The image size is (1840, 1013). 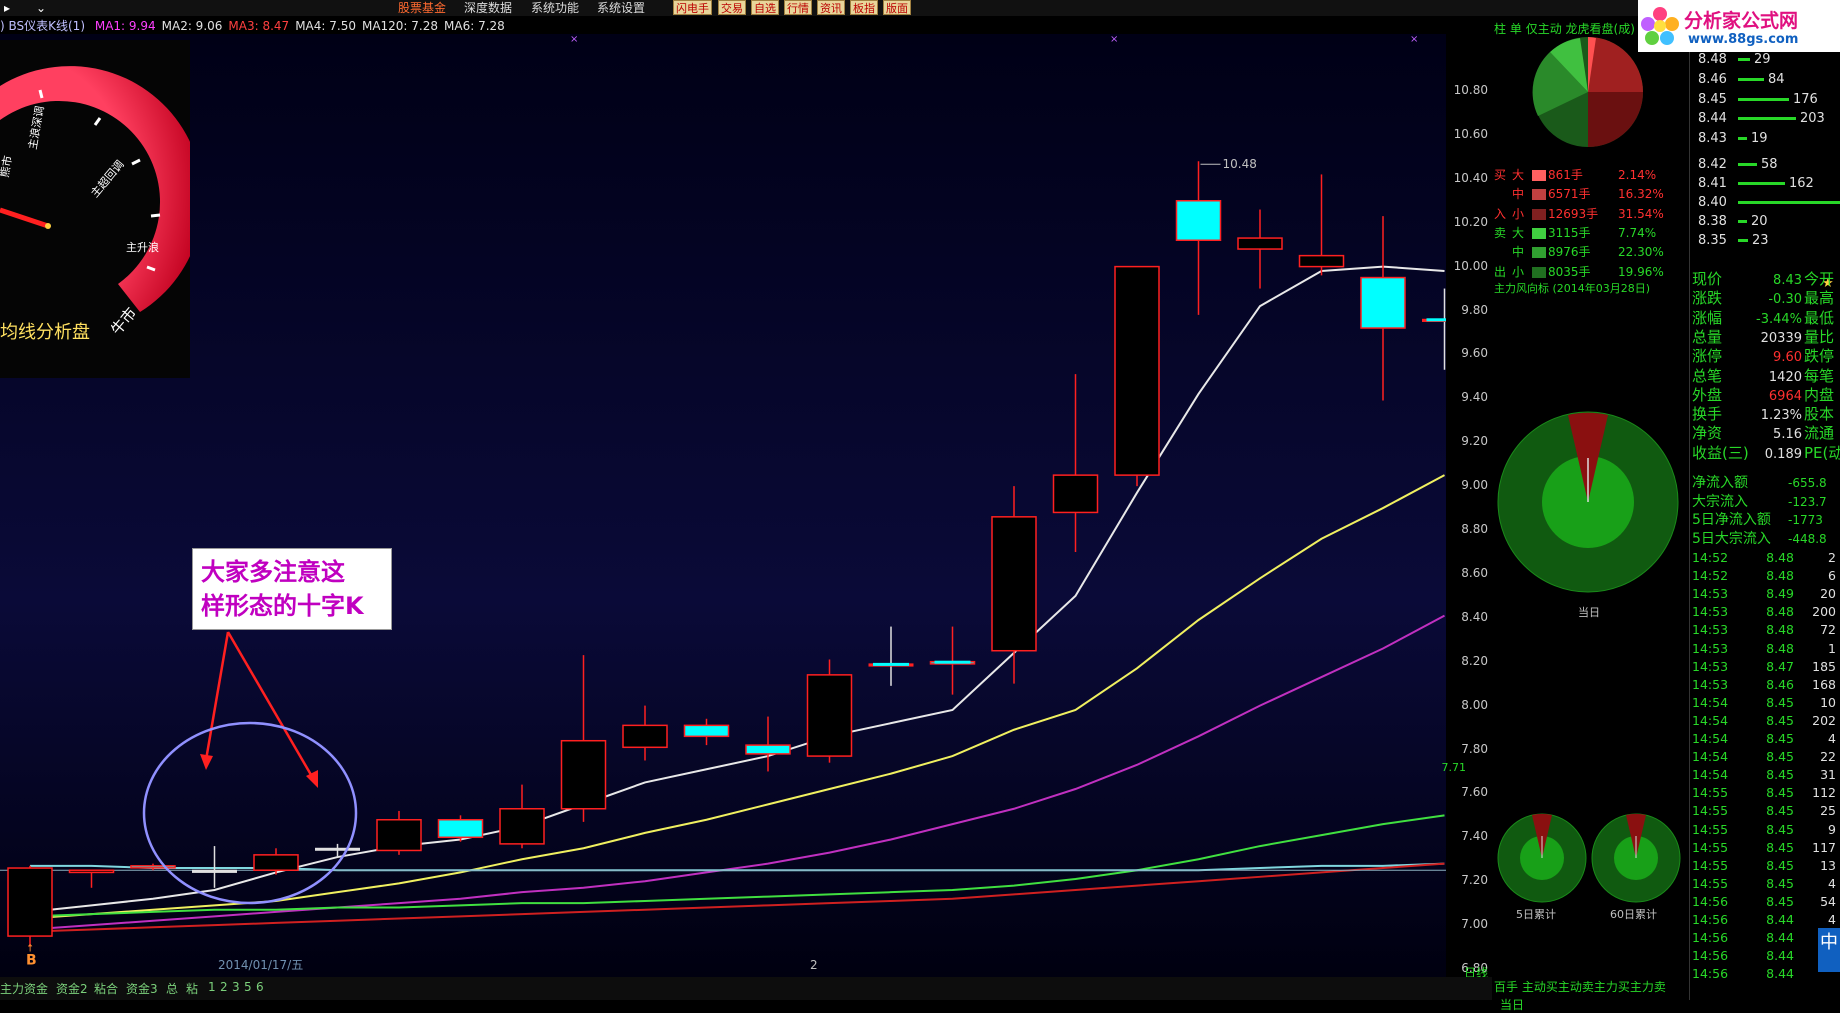 I want to click on tab-6: 6, so click(x=260, y=987).